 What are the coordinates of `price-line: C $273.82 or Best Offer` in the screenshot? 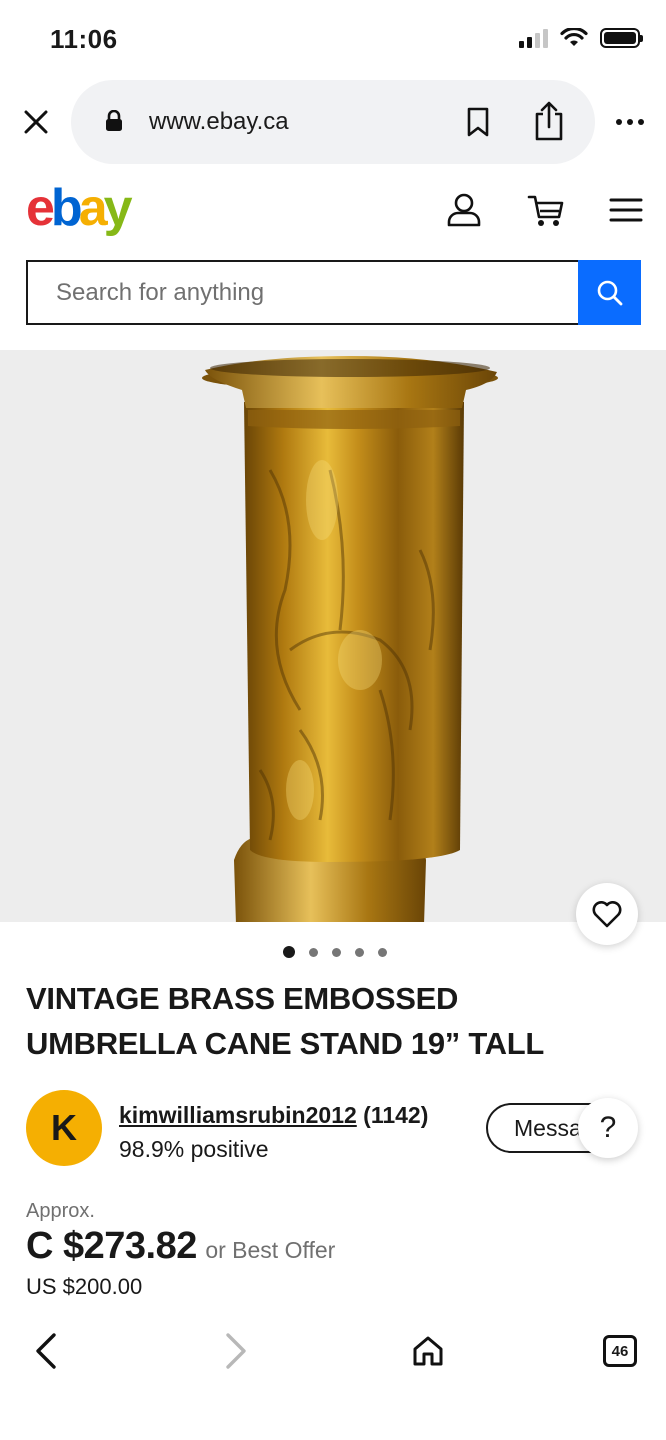 It's located at (333, 1246).